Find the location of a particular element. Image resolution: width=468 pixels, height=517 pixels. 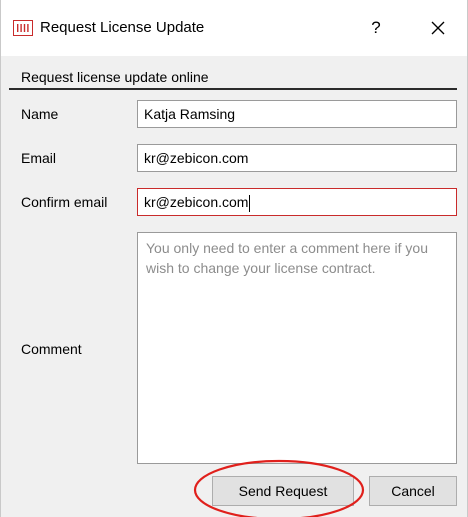

email-input-value: kr@zebicon.com is located at coordinates (196, 158).